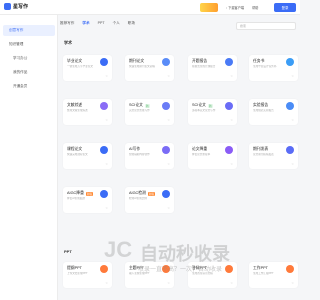 The image size is (320, 300). What do you see at coordinates (180, 270) in the screenshot?
I see `watermark-subtitle: 收录一直不高？一次，自动收录` at bounding box center [180, 270].